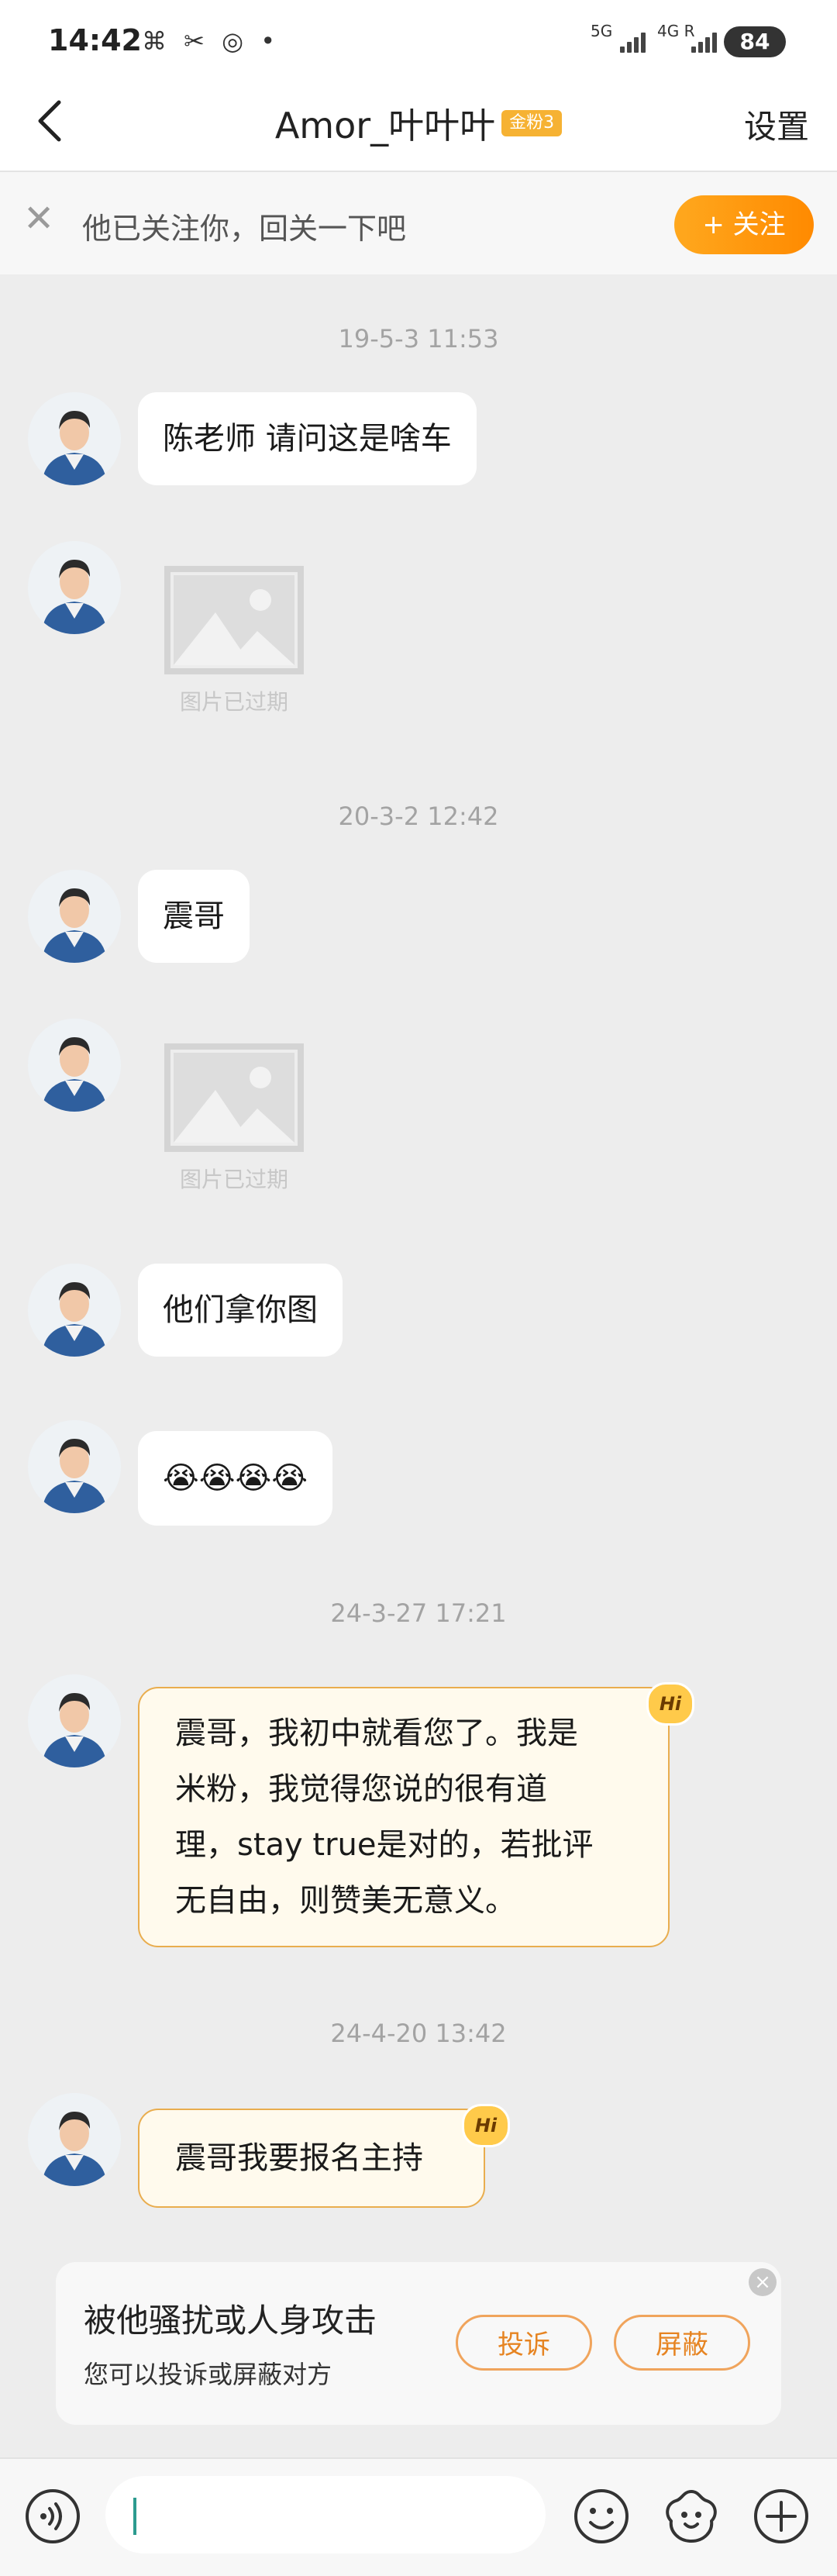 Image resolution: width=837 pixels, height=2576 pixels. What do you see at coordinates (676, 31) in the screenshot?
I see `network-4g-label: 4G R` at bounding box center [676, 31].